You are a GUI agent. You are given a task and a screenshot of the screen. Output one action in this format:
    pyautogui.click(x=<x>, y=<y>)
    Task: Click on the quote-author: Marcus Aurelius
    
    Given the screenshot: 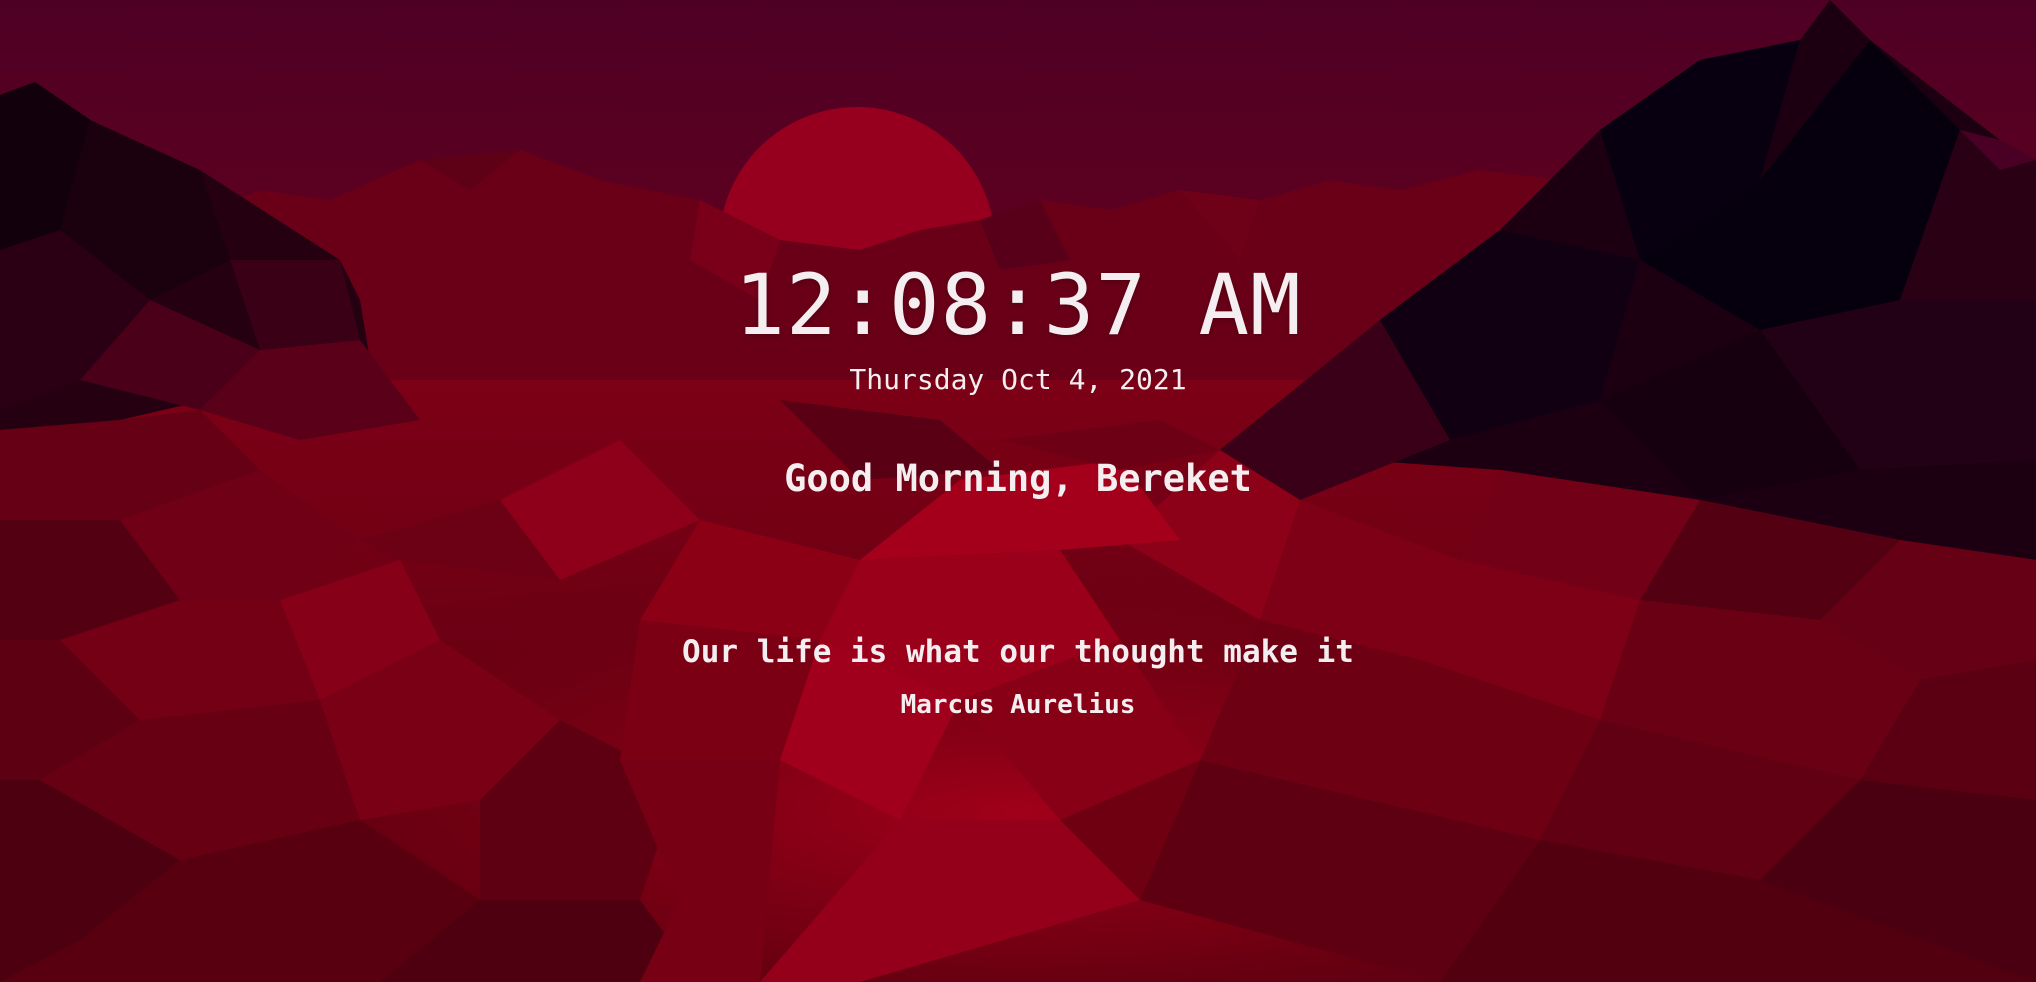 What is the action you would take?
    pyautogui.click(x=1018, y=705)
    